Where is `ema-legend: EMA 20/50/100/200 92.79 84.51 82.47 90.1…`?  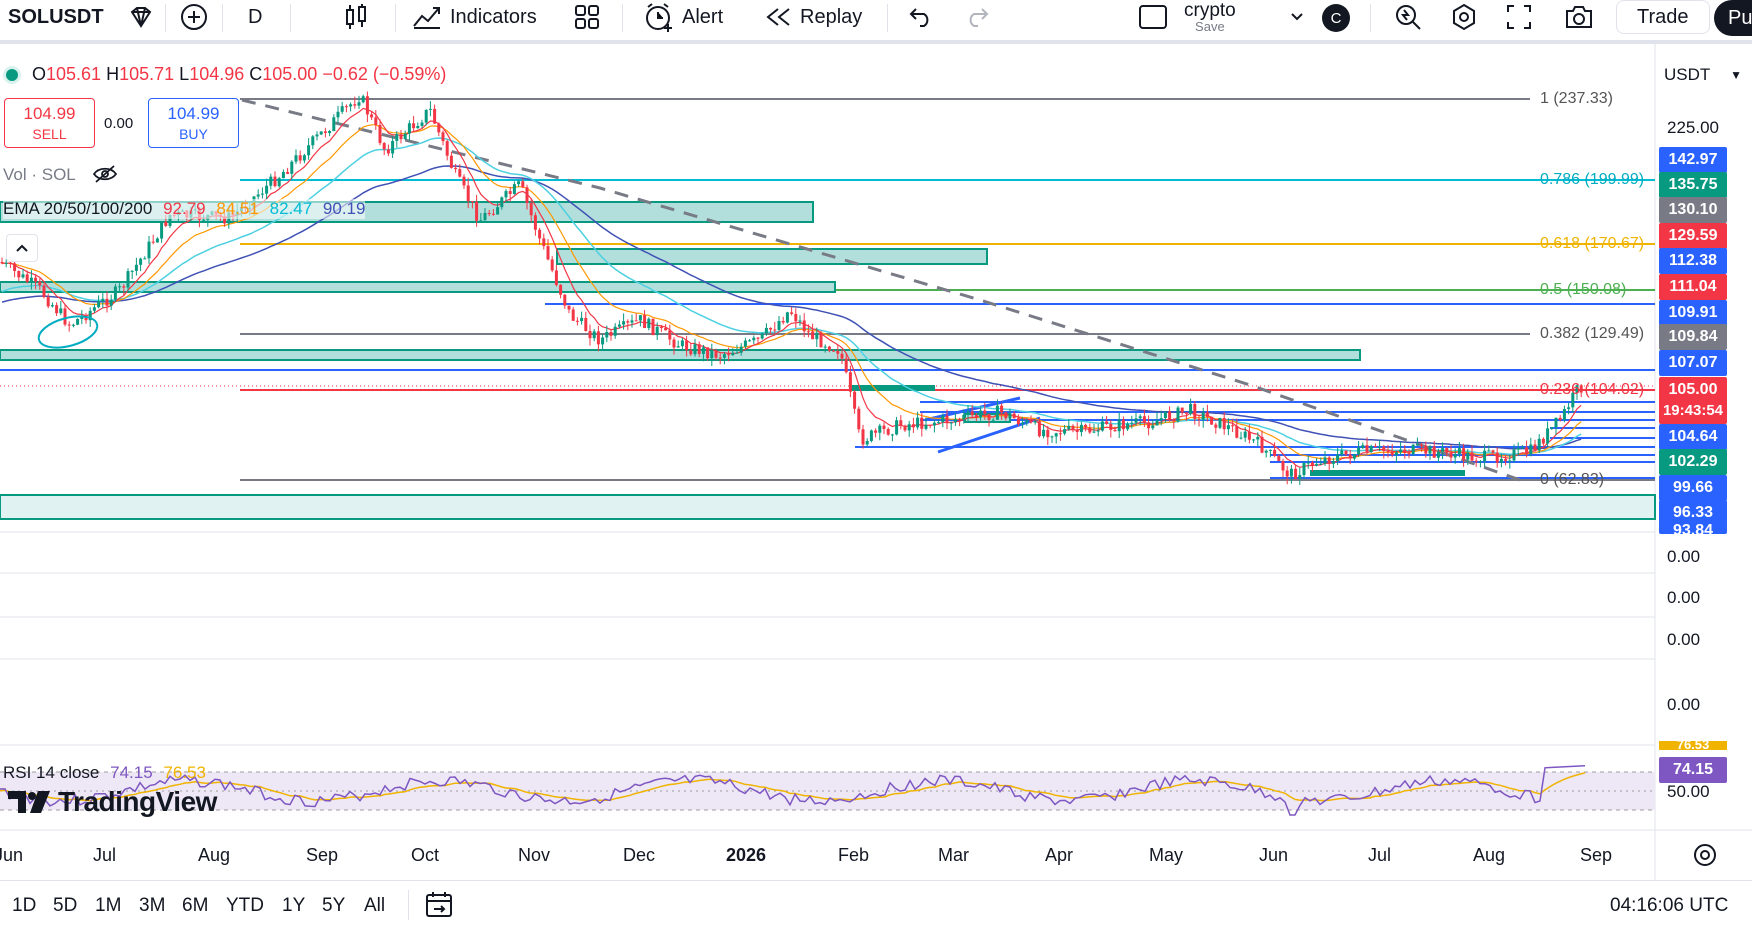 ema-legend: EMA 20/50/100/200 92.79 84.51 82.47 90.1… is located at coordinates (184, 209).